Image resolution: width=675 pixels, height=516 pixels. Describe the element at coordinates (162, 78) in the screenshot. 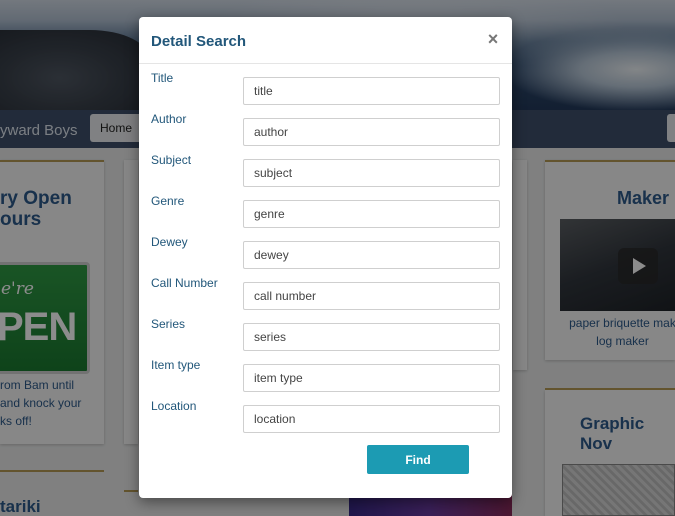

I see `field-label: Title` at that location.